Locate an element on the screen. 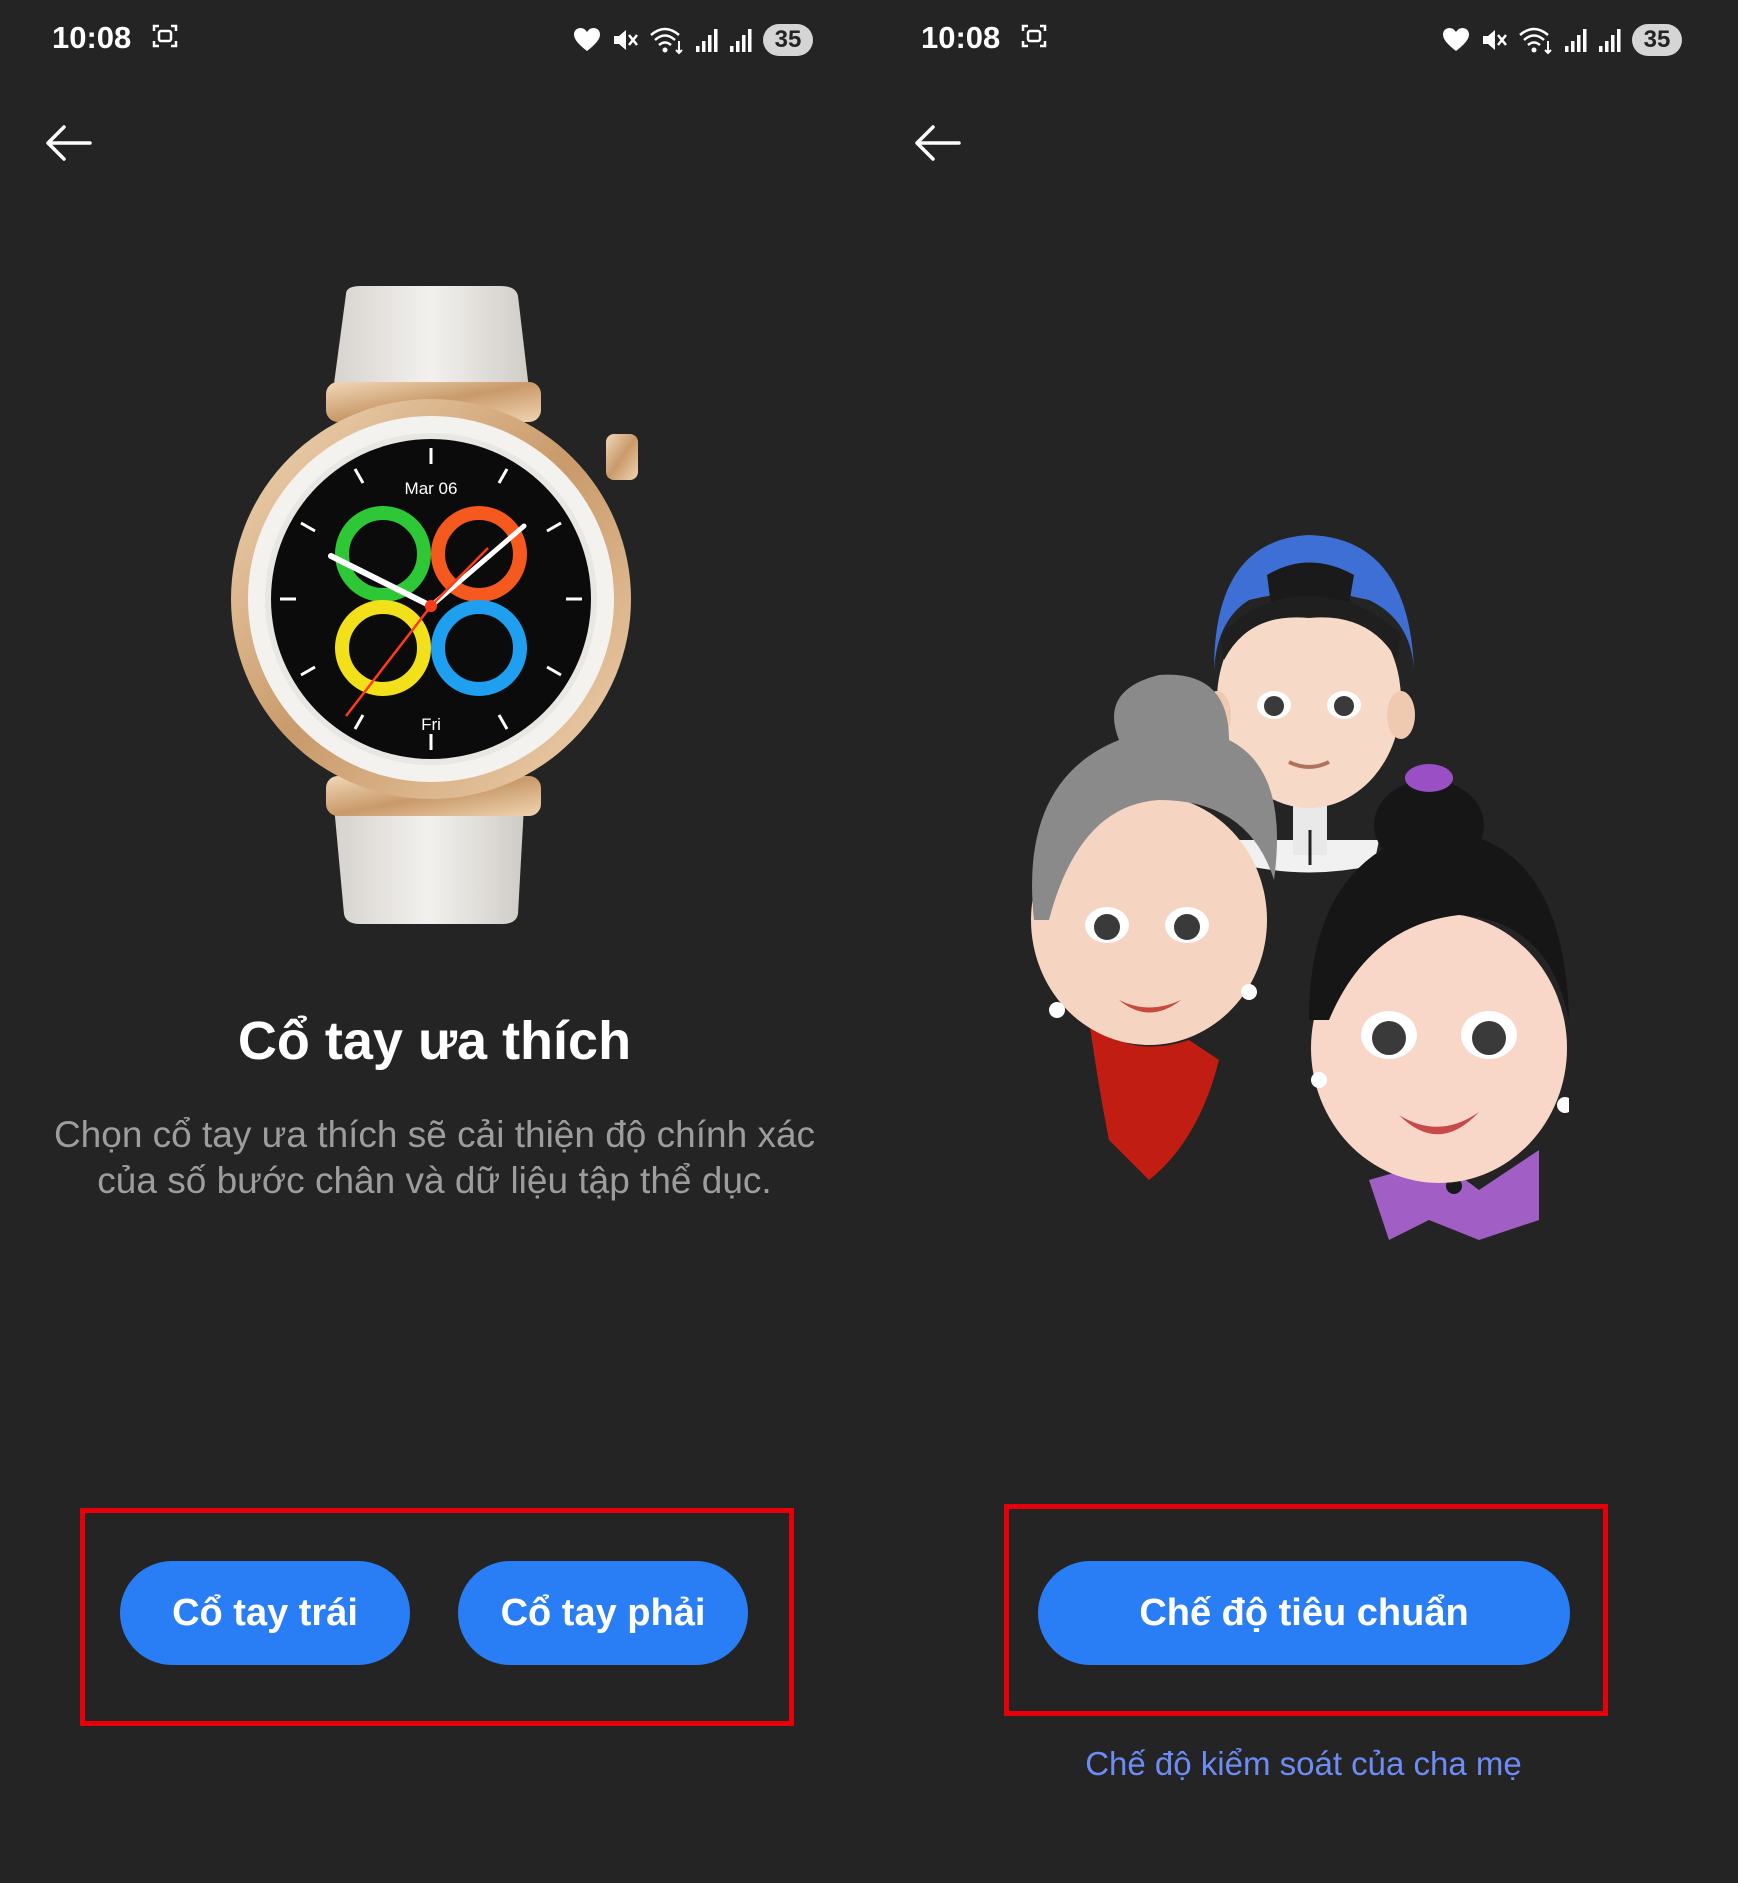 This screenshot has height=1883, width=1738. left-wrist-button: Cổ tay trái is located at coordinates (265, 1613).